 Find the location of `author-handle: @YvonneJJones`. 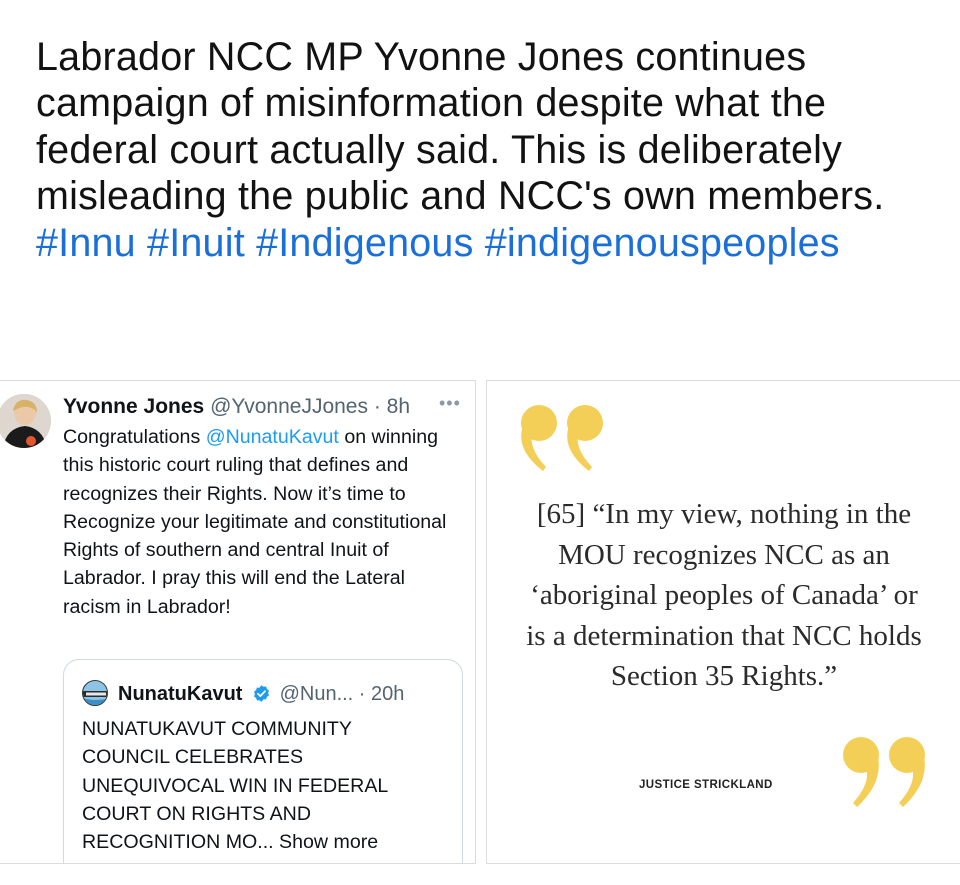

author-handle: @YvonneJJones is located at coordinates (289, 406).